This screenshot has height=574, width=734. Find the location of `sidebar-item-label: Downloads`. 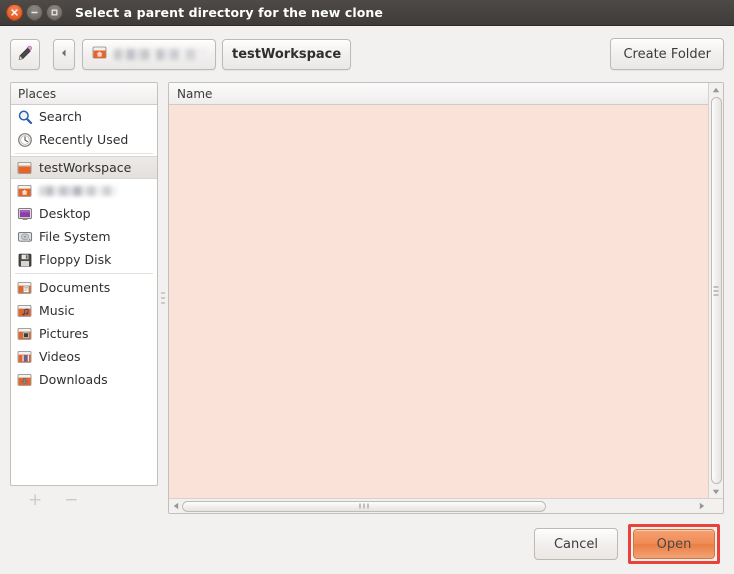

sidebar-item-label: Downloads is located at coordinates (73, 379).